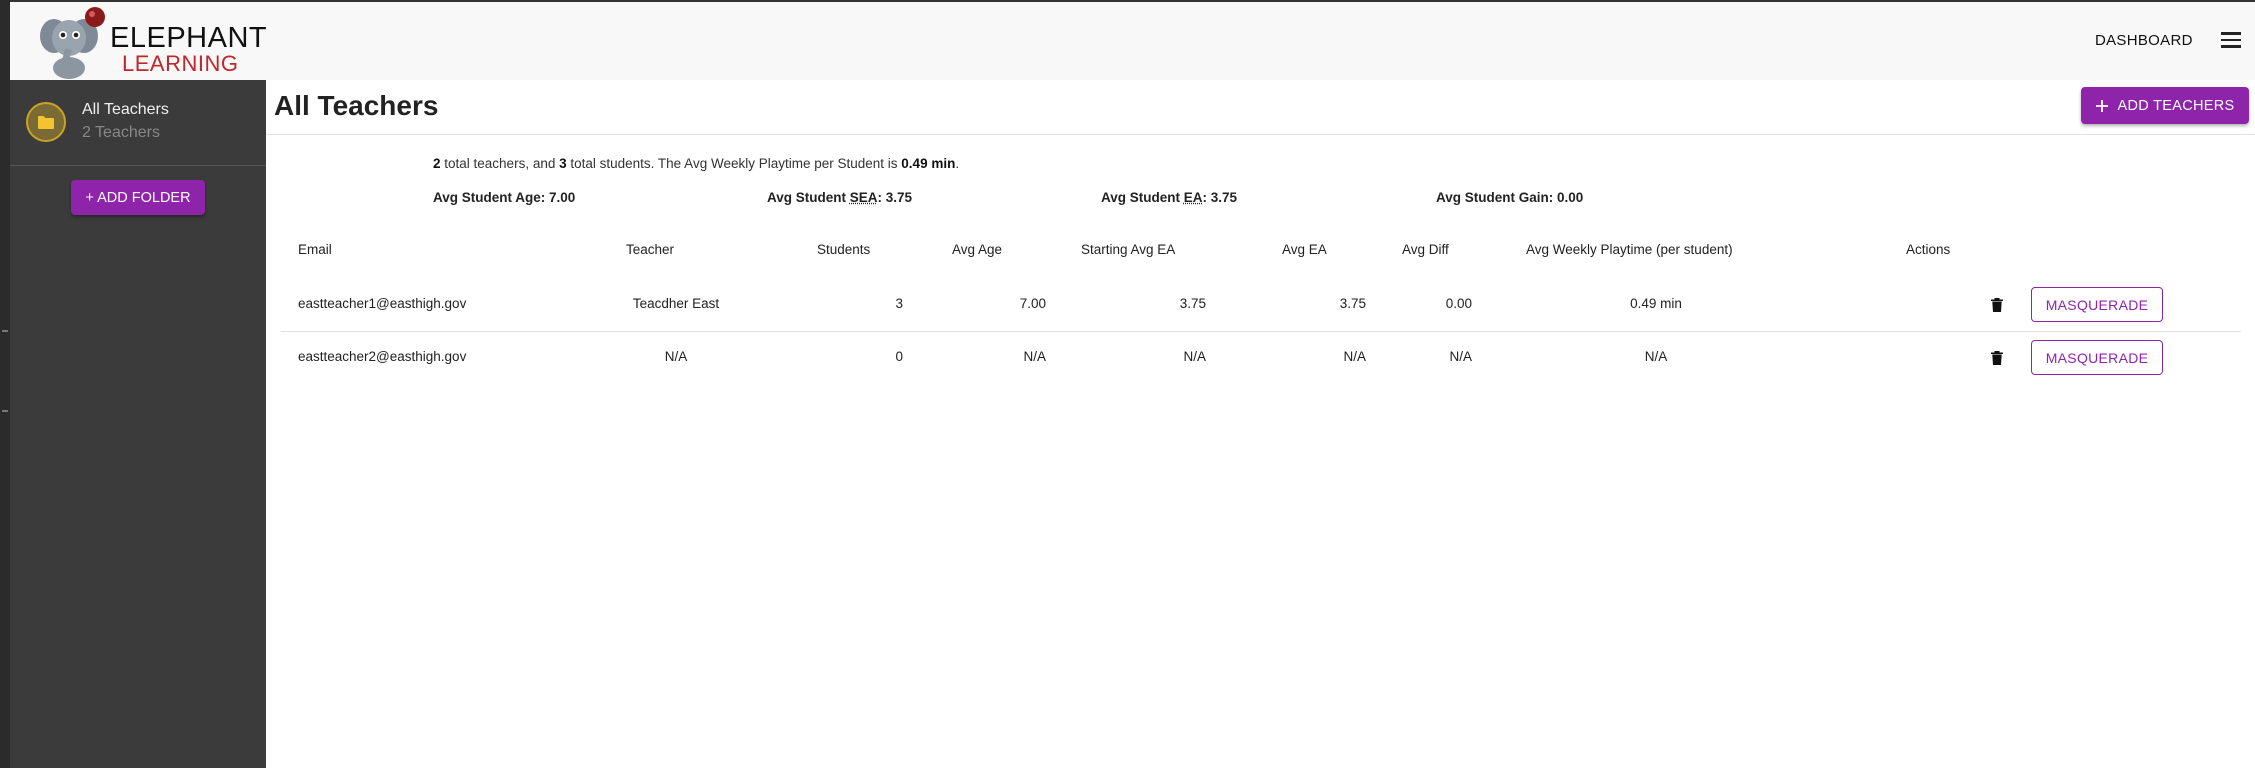 This screenshot has width=2255, height=768. I want to click on column-header-avg-diff: Avg Diff, so click(1425, 249).